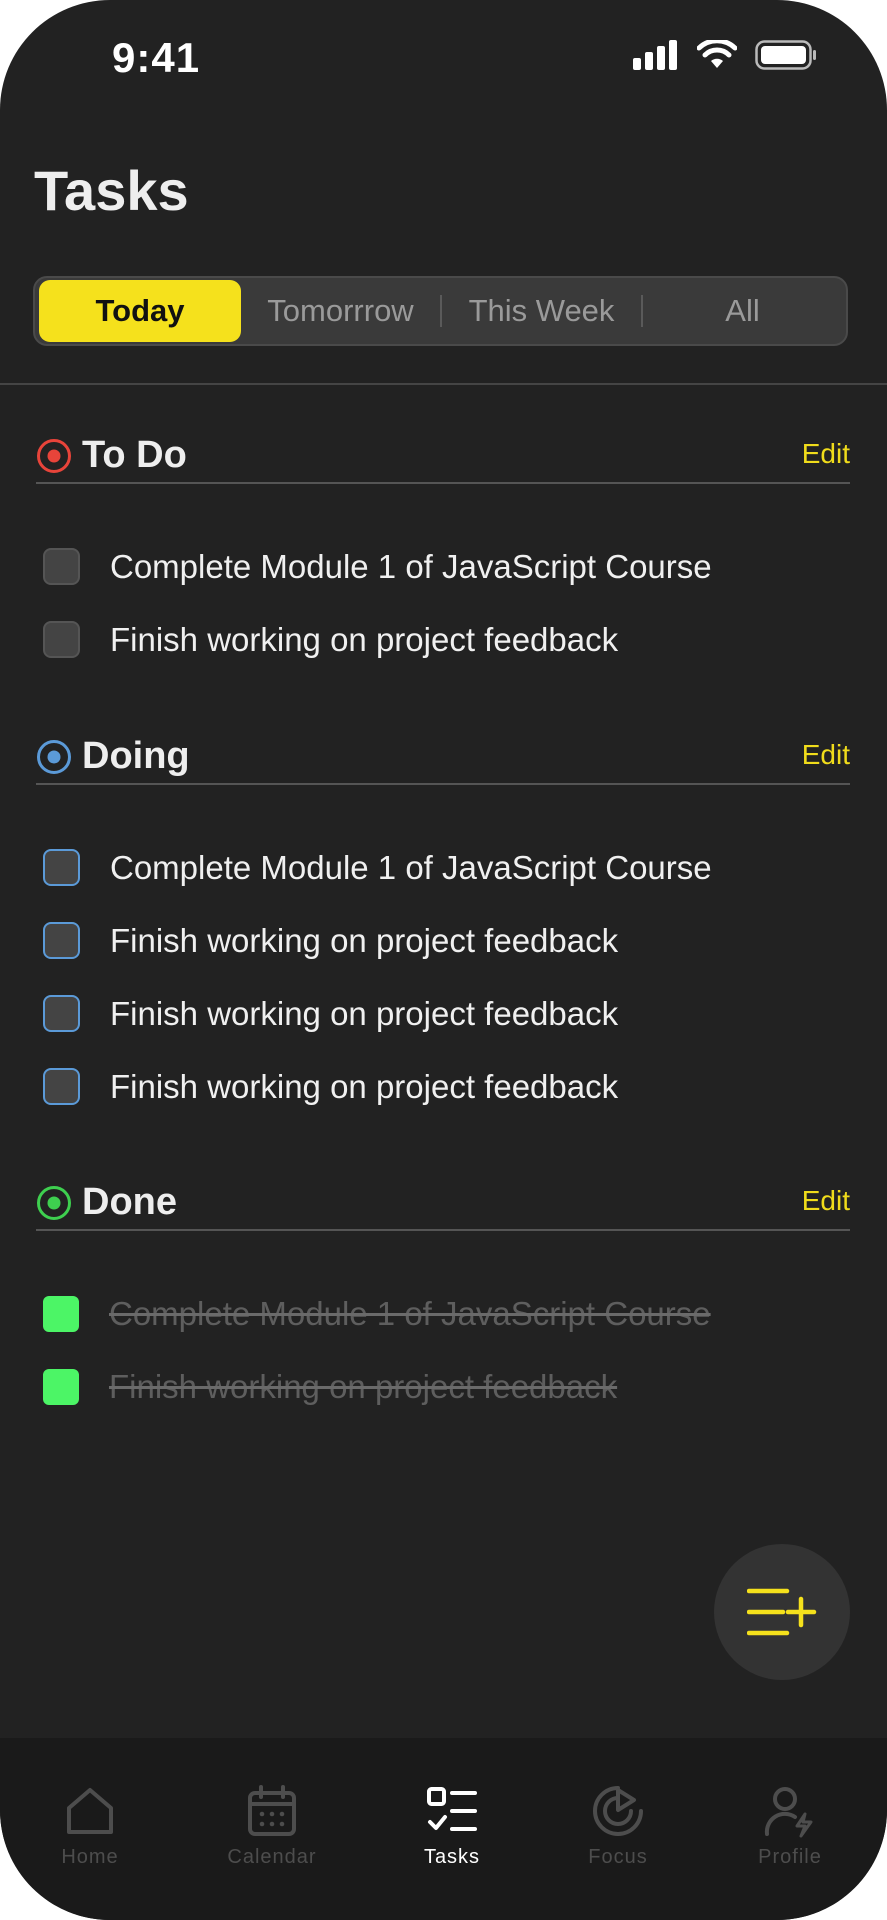 Image resolution: width=887 pixels, height=1920 pixels. Describe the element at coordinates (618, 1857) in the screenshot. I see `tab-label: Focus` at that location.